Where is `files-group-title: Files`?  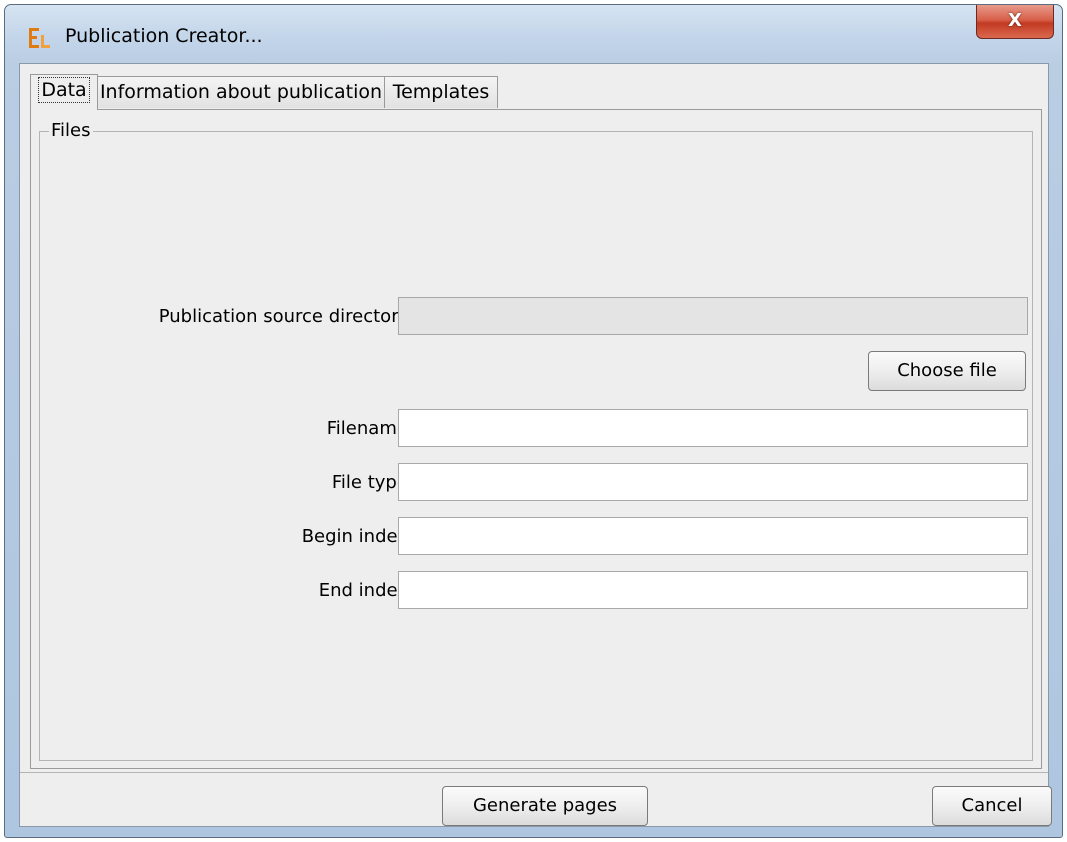
files-group-title: Files is located at coordinates (71, 130).